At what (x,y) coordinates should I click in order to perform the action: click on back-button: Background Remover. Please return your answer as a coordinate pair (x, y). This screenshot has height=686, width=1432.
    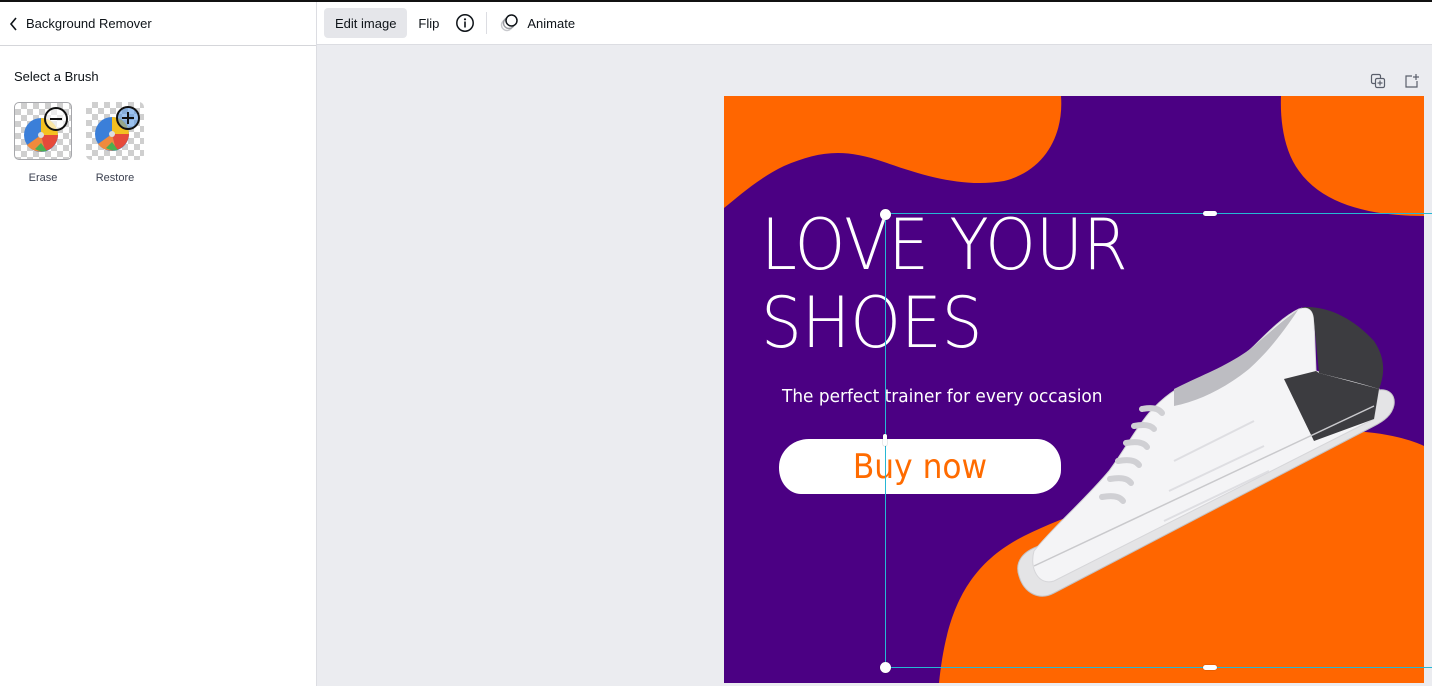
    Looking at the image, I should click on (158, 24).